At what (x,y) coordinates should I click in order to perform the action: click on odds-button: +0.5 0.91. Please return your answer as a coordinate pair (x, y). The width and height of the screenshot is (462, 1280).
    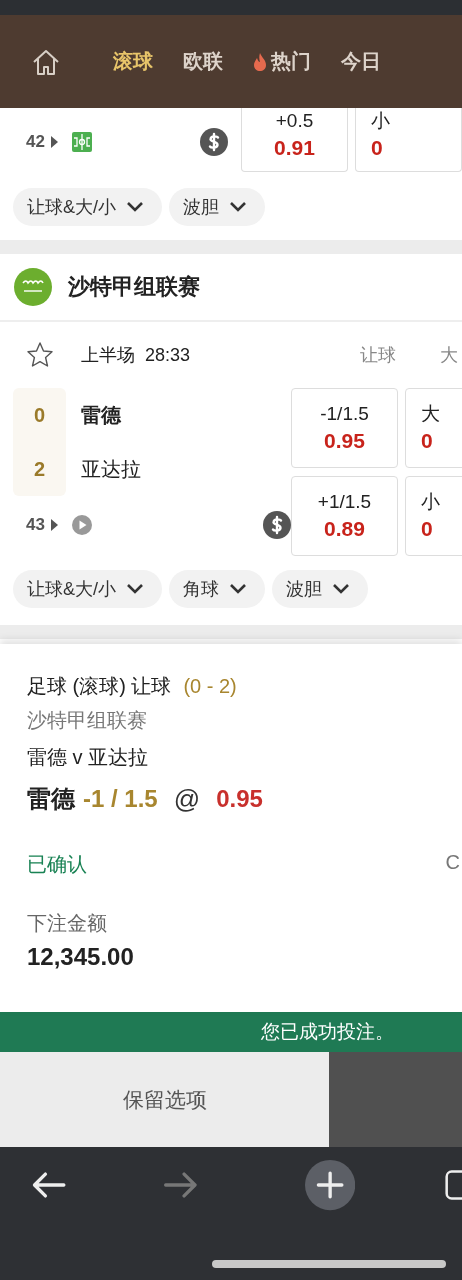
    Looking at the image, I should click on (294, 140).